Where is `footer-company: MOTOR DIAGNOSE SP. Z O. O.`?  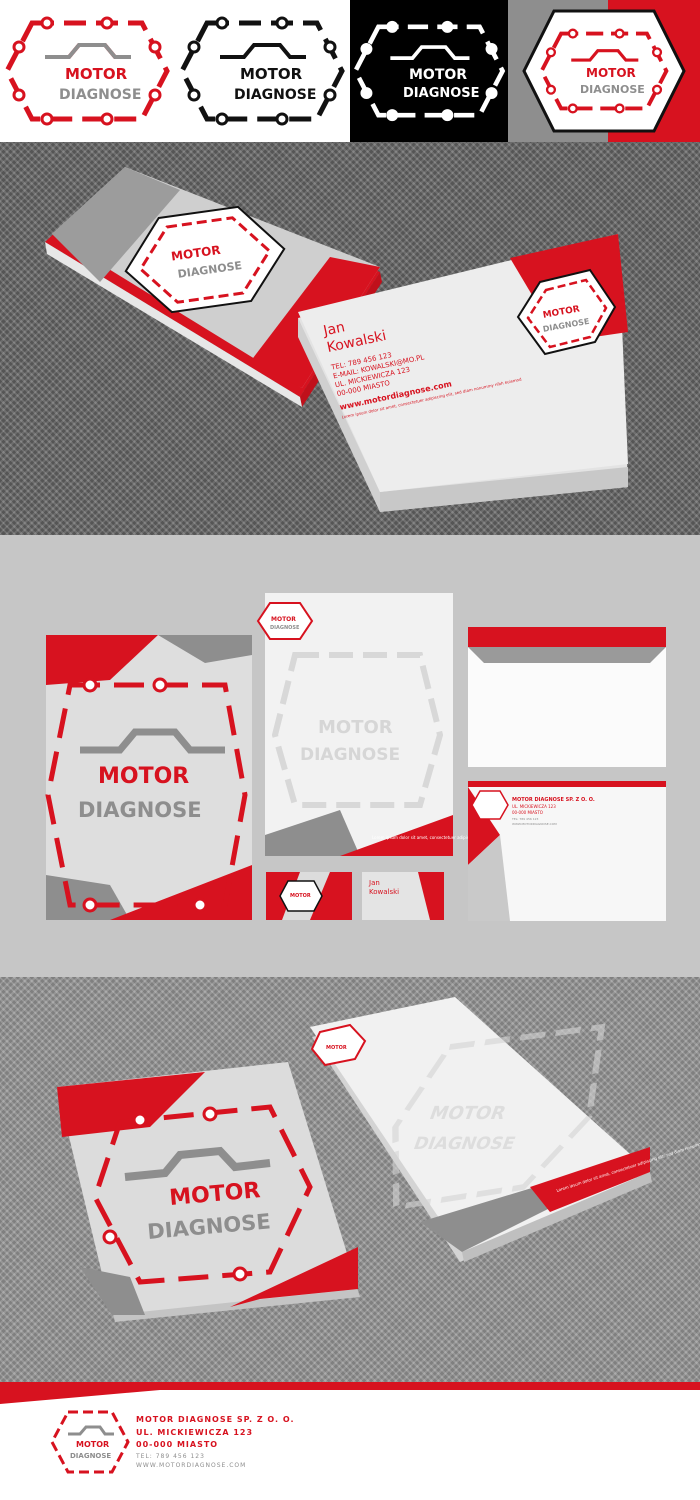 footer-company: MOTOR DIAGNOSE SP. Z O. O. is located at coordinates (215, 1419).